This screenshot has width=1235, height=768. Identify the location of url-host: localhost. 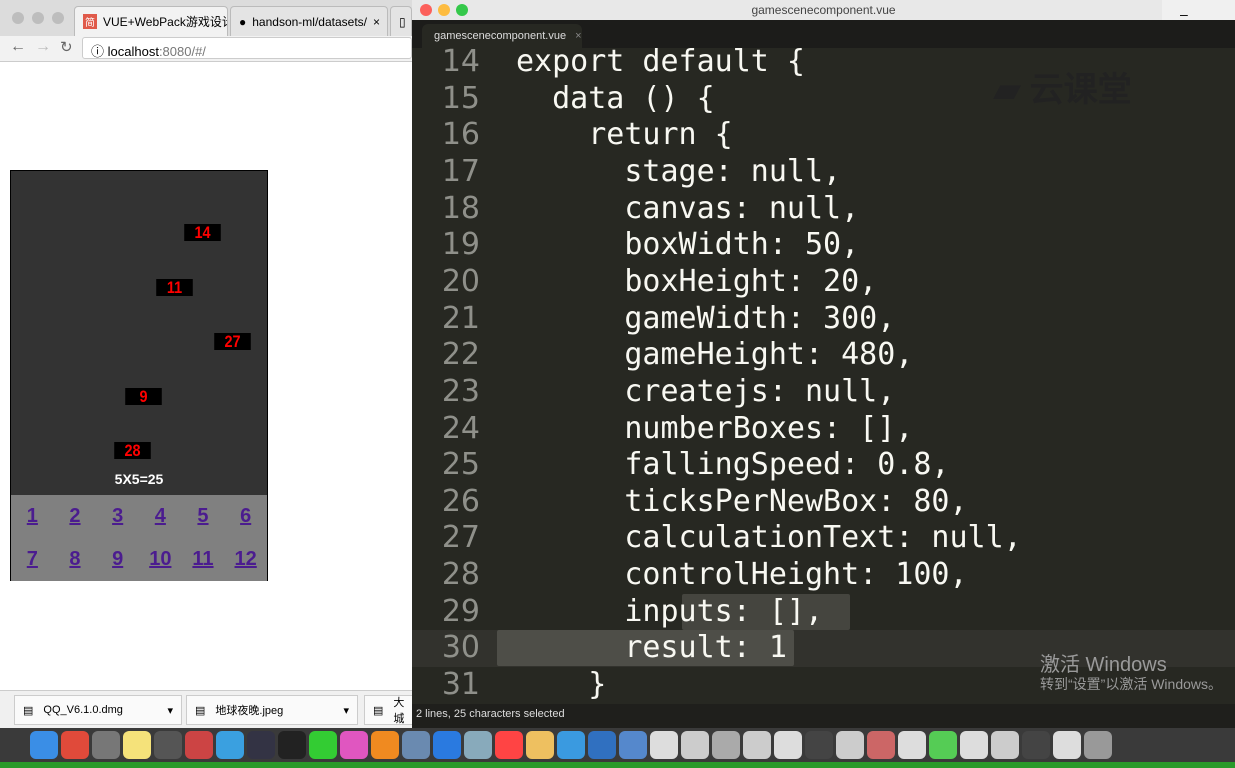
(133, 51).